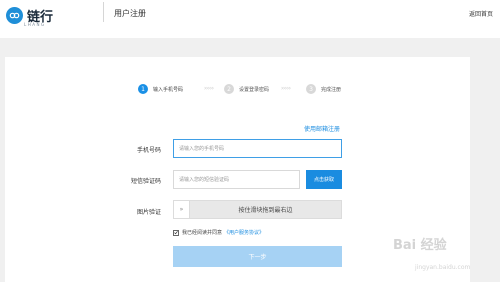 This screenshot has width=500, height=282. I want to click on email-register-link: 使用邮箱注册, so click(322, 128).